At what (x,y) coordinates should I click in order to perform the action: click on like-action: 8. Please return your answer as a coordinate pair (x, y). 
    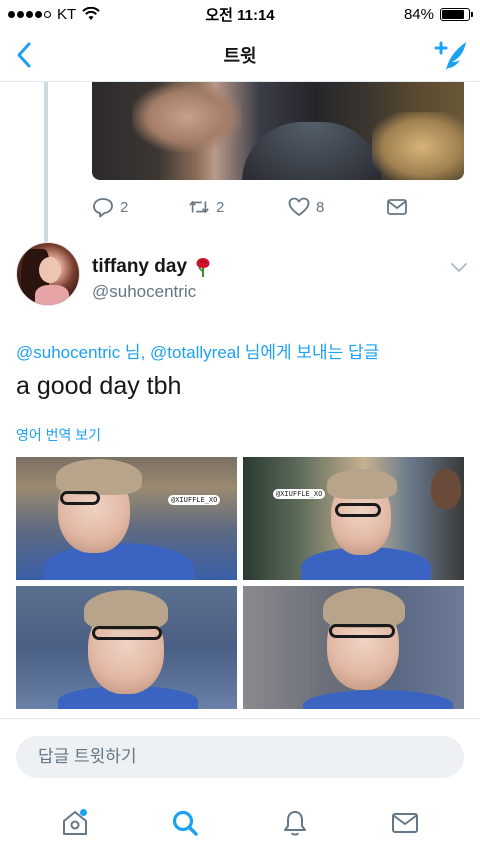
    Looking at the image, I should click on (306, 207).